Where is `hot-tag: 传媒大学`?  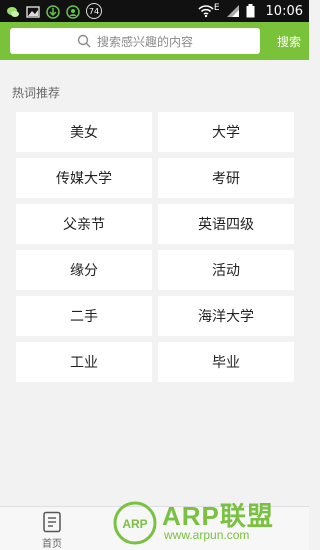
hot-tag: 传媒大学 is located at coordinates (84, 178).